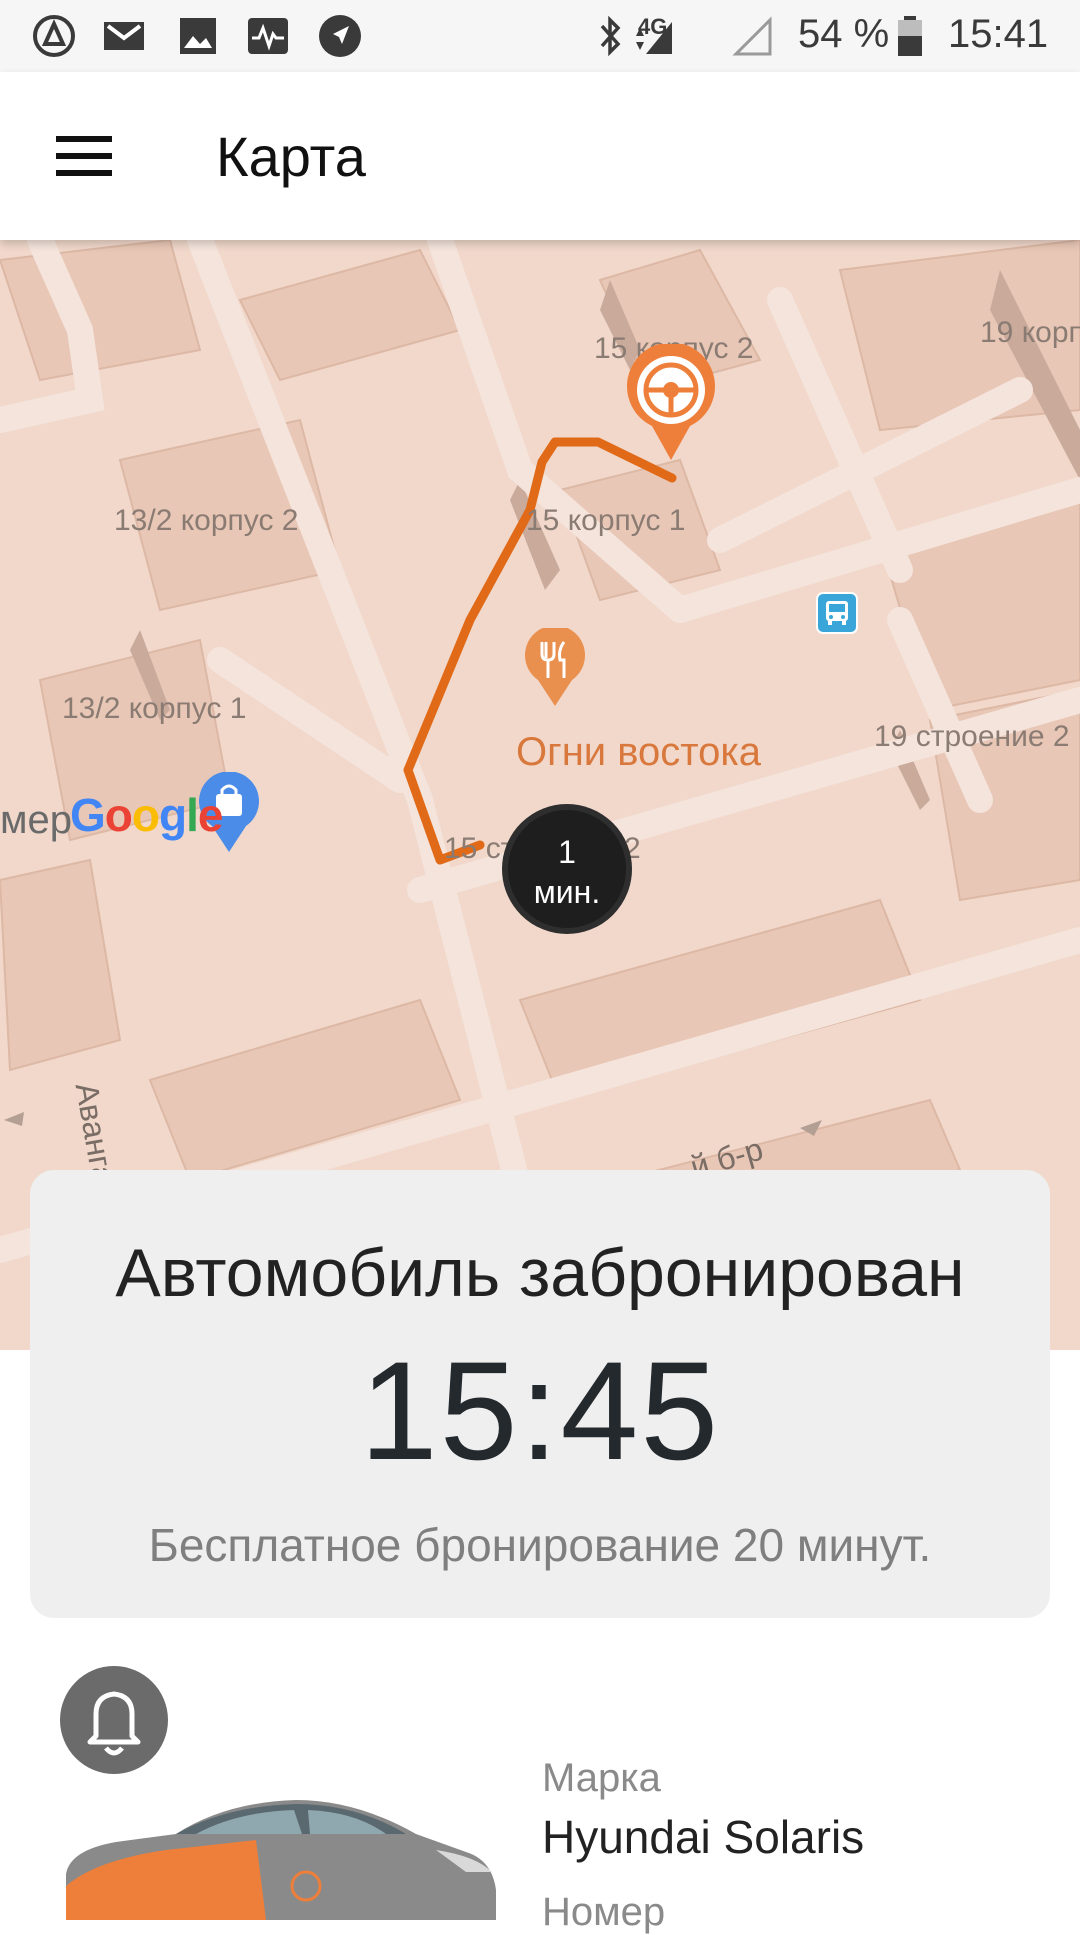 This screenshot has height=1935, width=1080. Describe the element at coordinates (540, 1410) in the screenshot. I see `booking-until-time: 15:45` at that location.